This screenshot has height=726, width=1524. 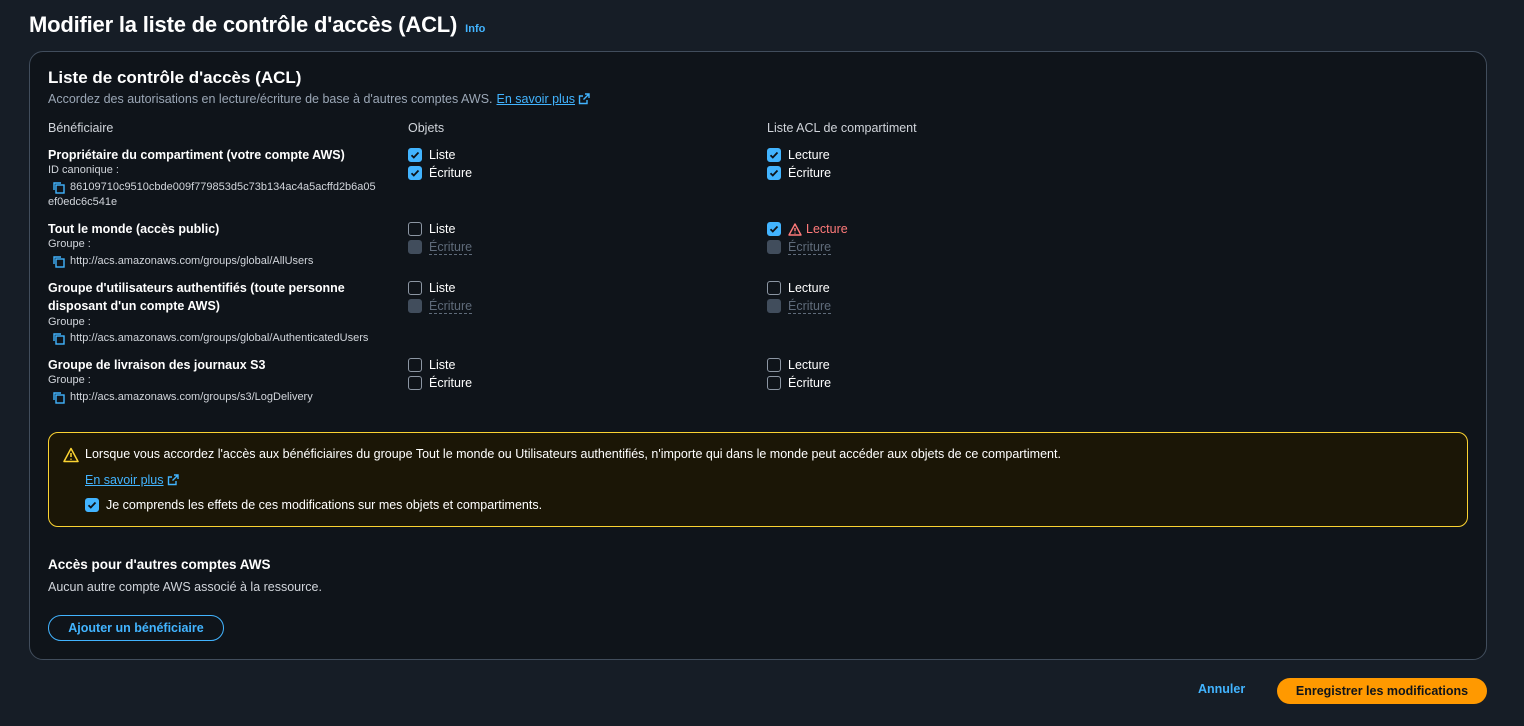 What do you see at coordinates (134, 306) in the screenshot?
I see `grantee-name-continued: disposant d'un compte AWS)` at bounding box center [134, 306].